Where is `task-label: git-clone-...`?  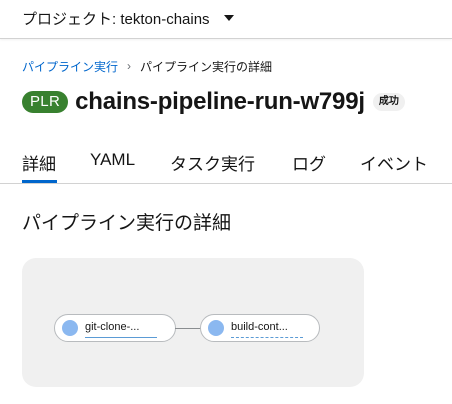
task-label: git-clone-... is located at coordinates (112, 327).